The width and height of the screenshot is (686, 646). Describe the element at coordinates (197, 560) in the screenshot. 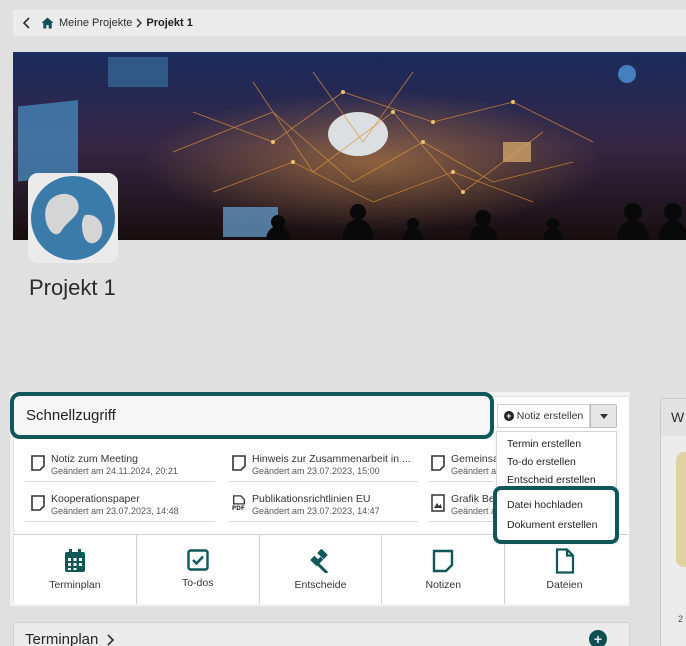

I see `checkbox-icon` at that location.